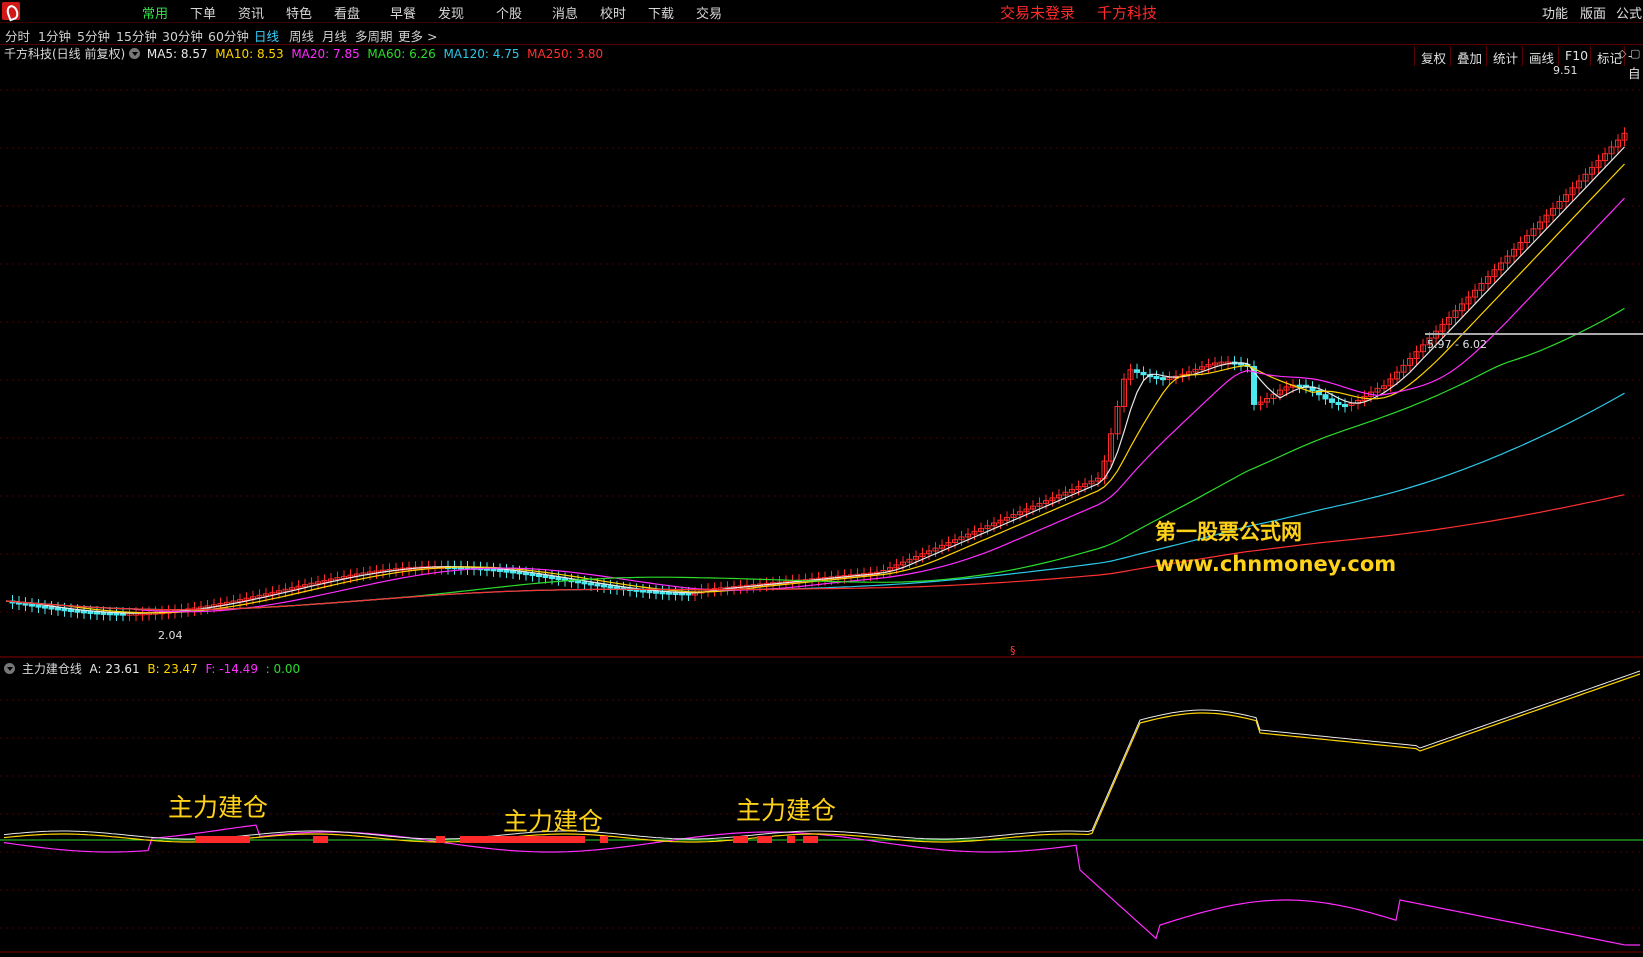 This screenshot has height=957, width=1643. I want to click on high-price-label: 9.51, so click(1565, 70).